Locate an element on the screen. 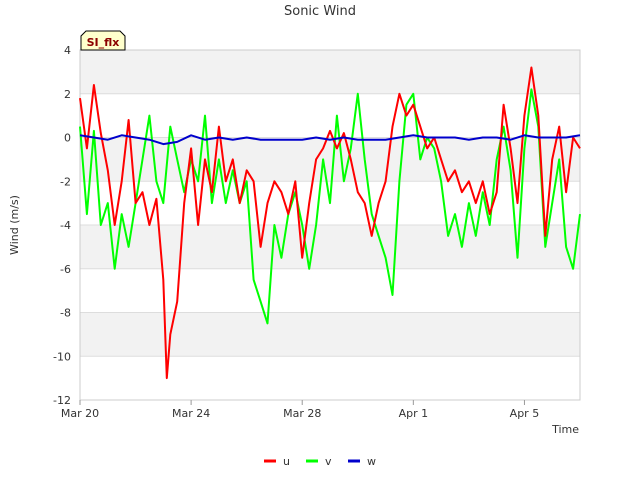 This screenshot has width=640, height=480. y-axis-label: Wind (m/s) is located at coordinates (14, 225).